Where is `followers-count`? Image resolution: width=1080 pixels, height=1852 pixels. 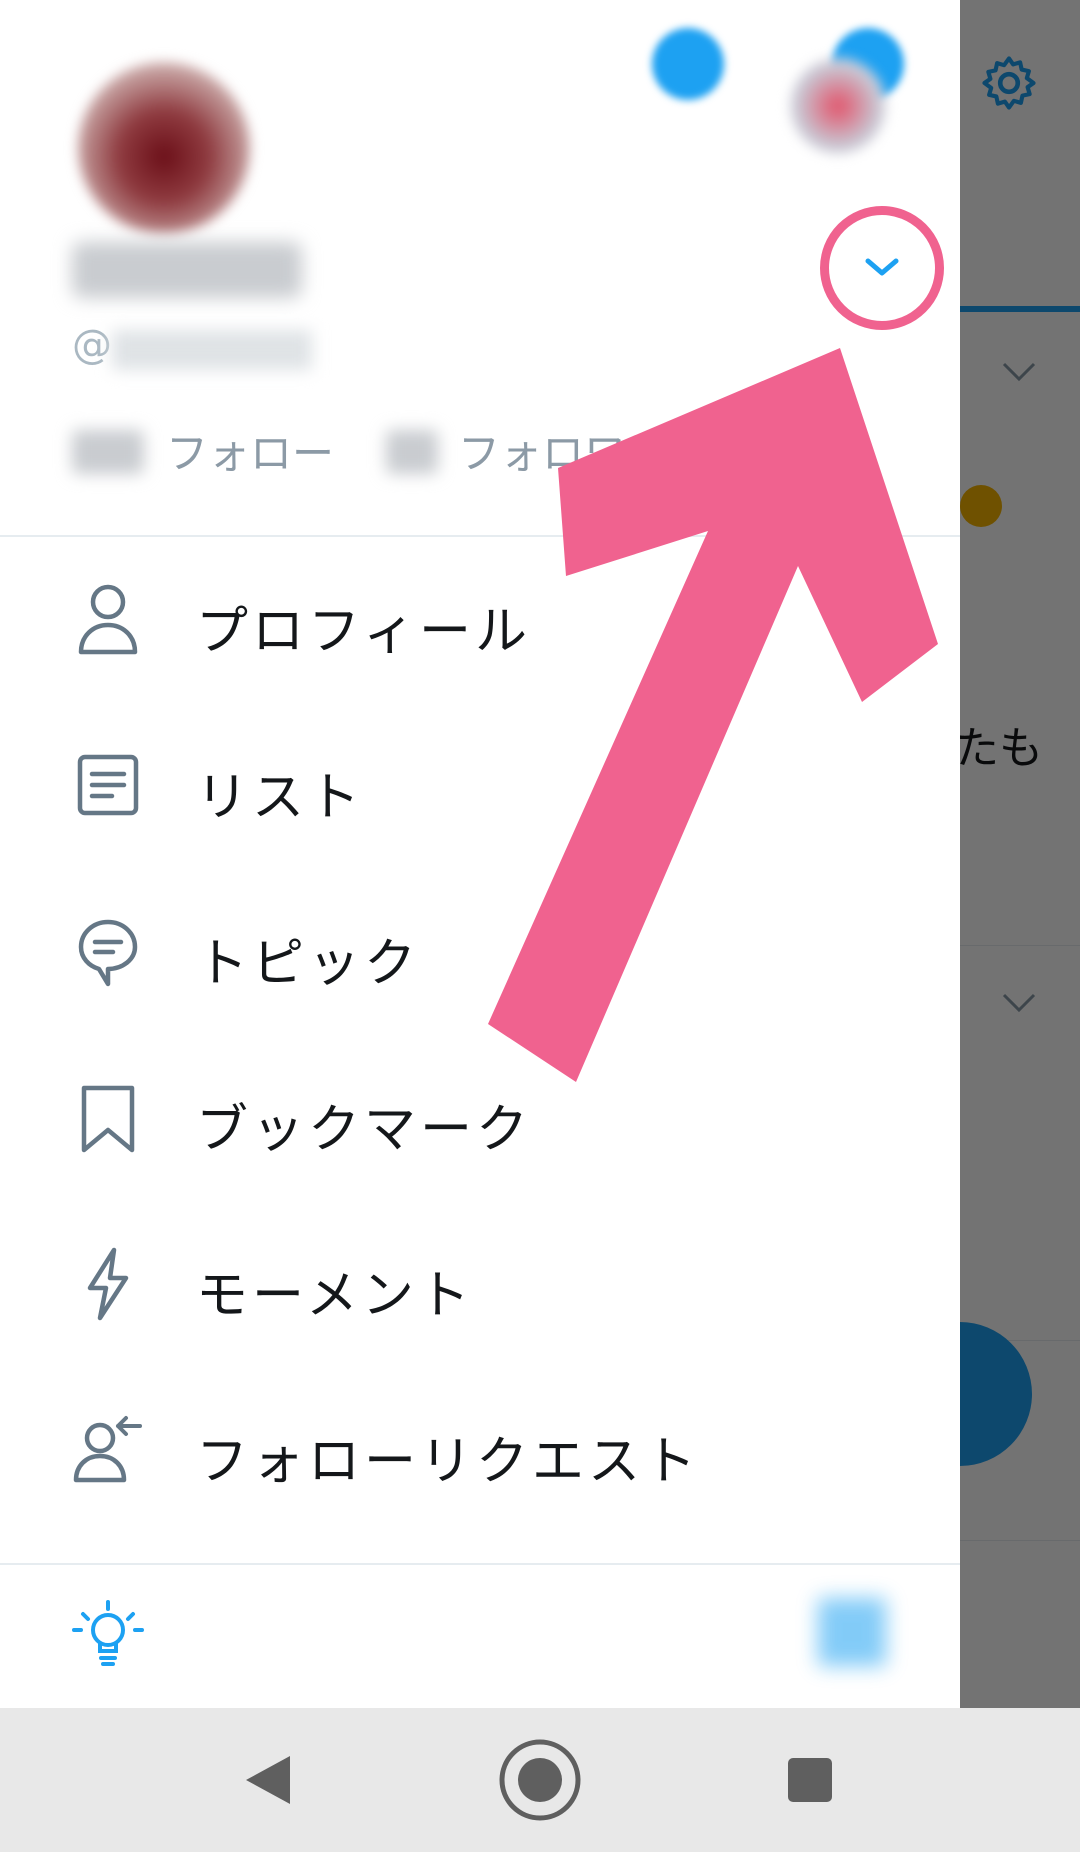 followers-count is located at coordinates (412, 452).